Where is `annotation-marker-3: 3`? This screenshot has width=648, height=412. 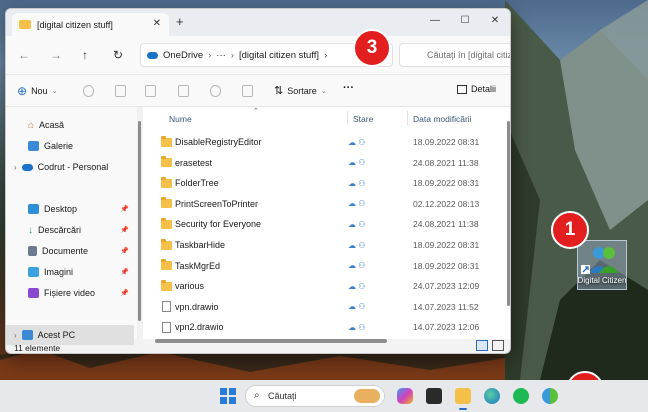
annotation-marker-3: 3 is located at coordinates (372, 48).